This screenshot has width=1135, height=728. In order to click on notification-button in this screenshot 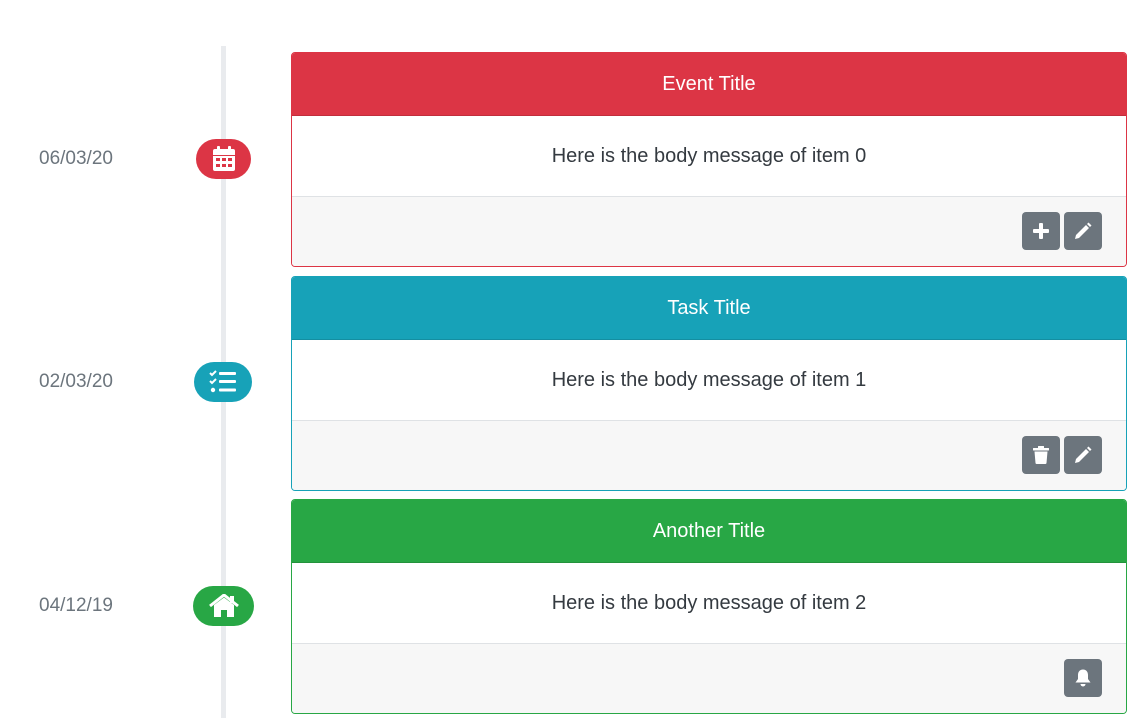, I will do `click(1083, 678)`.